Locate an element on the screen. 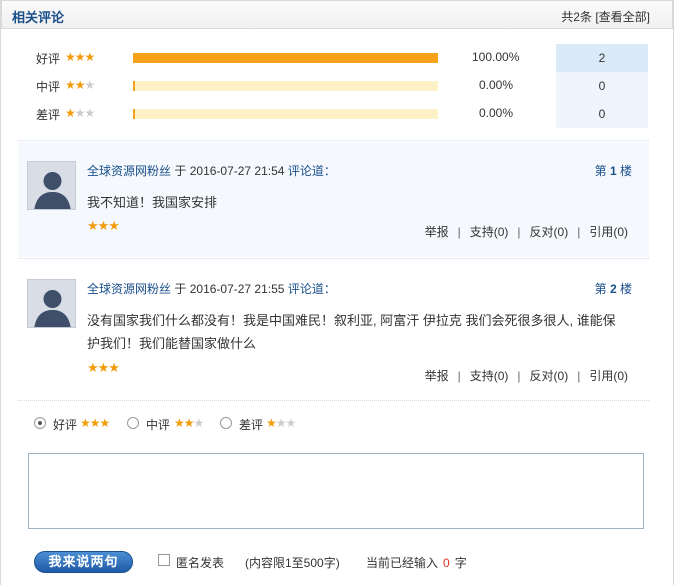 The height and width of the screenshot is (585, 674). radio-label: 中评 is located at coordinates (158, 424).